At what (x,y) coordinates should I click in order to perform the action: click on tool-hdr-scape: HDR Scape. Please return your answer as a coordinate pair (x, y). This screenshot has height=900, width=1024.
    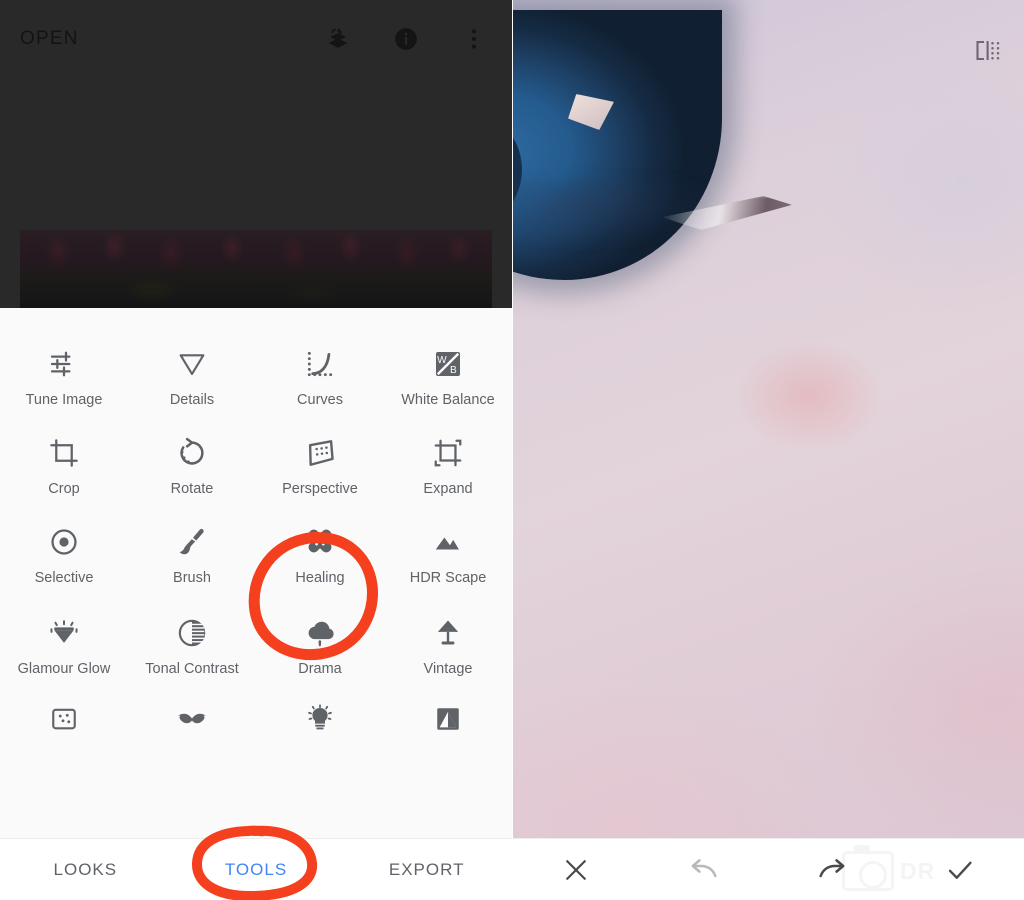
    Looking at the image, I should click on (448, 542).